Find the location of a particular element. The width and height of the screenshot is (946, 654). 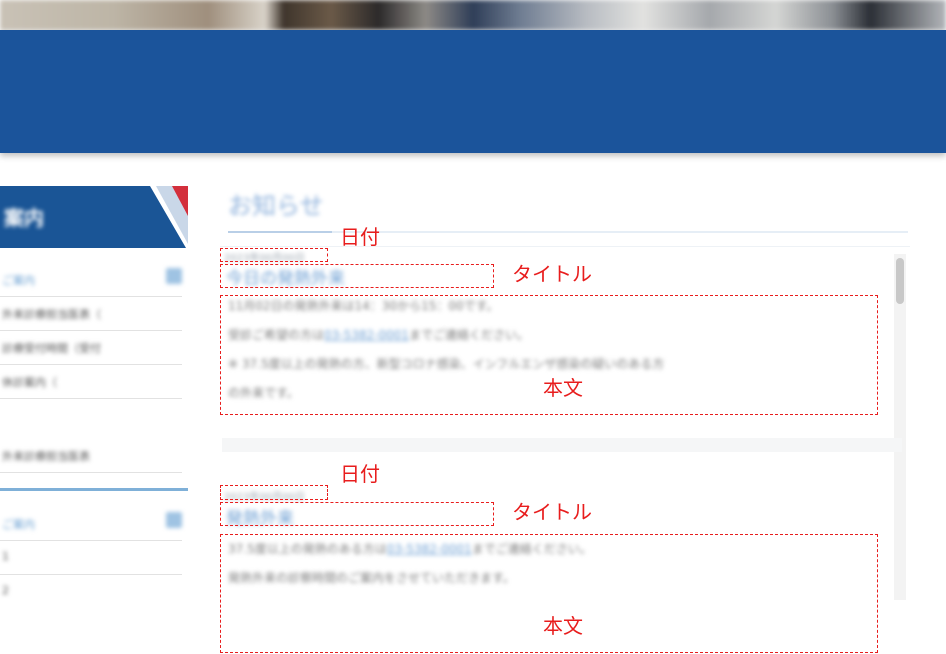

sidebar-divider is located at coordinates (94, 489).